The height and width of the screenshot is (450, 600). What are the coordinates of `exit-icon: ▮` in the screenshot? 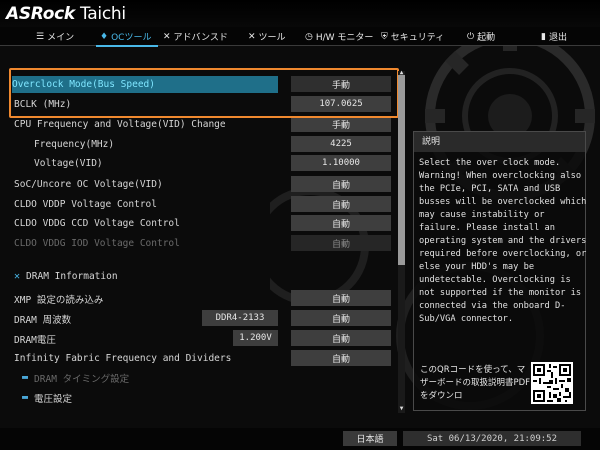 It's located at (543, 36).